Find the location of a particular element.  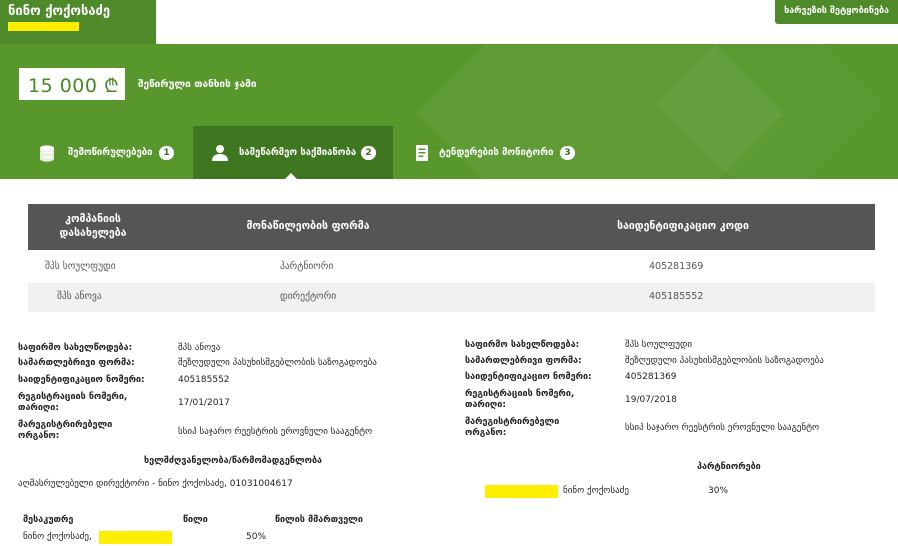

tab-label: შემოწირულებები is located at coordinates (110, 152).